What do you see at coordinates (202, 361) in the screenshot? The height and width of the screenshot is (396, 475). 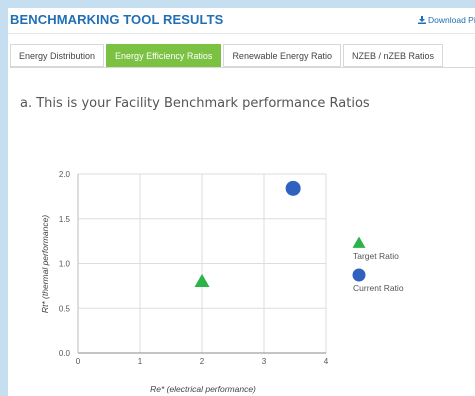 I see `x-tick-label: 2` at bounding box center [202, 361].